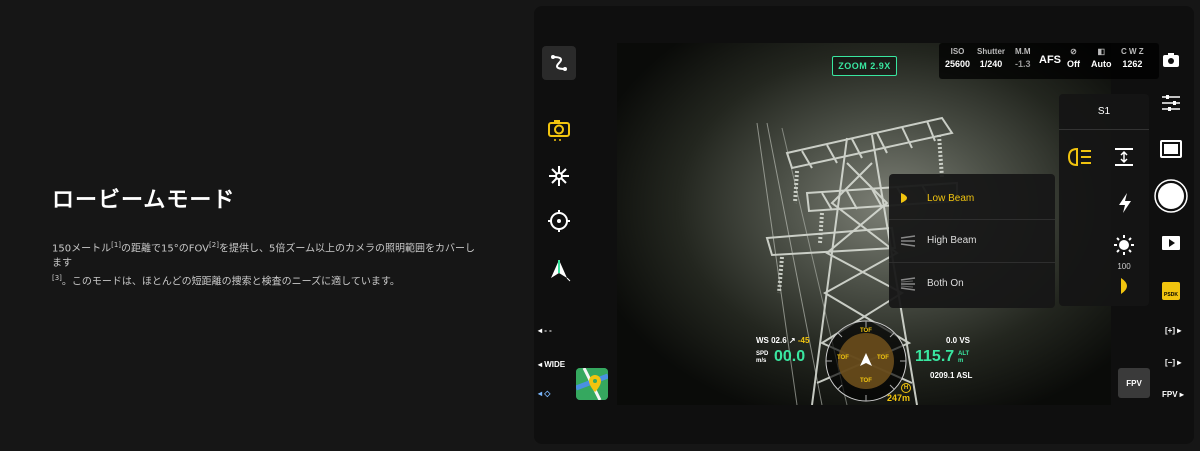 The image size is (1200, 451). What do you see at coordinates (866, 331) in the screenshot?
I see `tof-top: TOF` at bounding box center [866, 331].